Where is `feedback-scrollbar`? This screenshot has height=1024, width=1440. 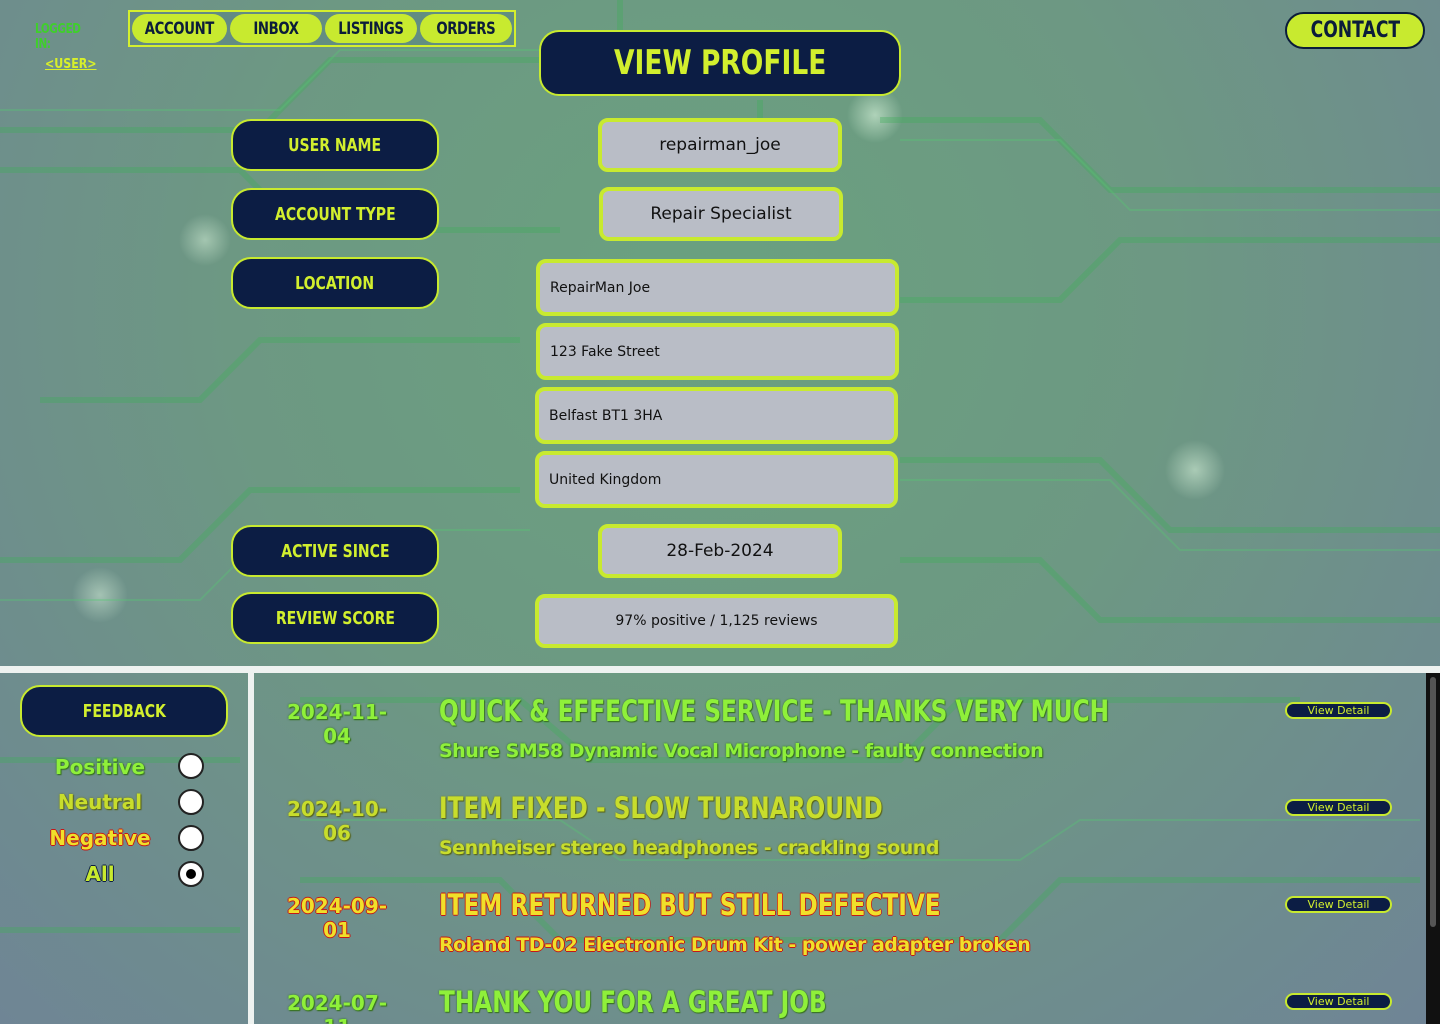 feedback-scrollbar is located at coordinates (1433, 848).